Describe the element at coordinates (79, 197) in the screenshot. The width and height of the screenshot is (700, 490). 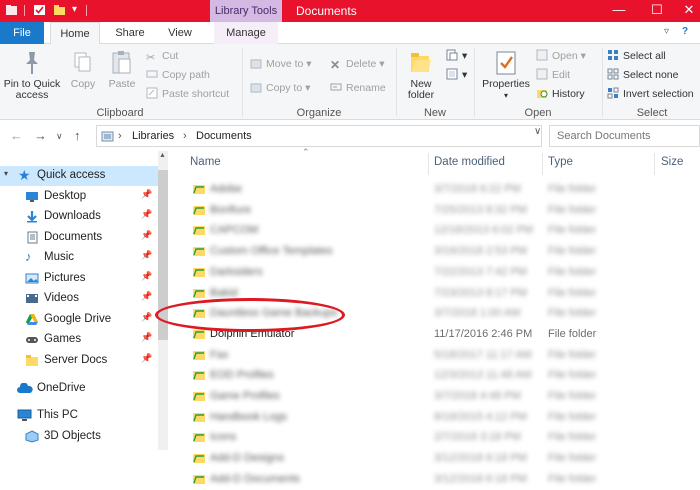
I see `nav-item-desktop: Desktop 📌` at that location.